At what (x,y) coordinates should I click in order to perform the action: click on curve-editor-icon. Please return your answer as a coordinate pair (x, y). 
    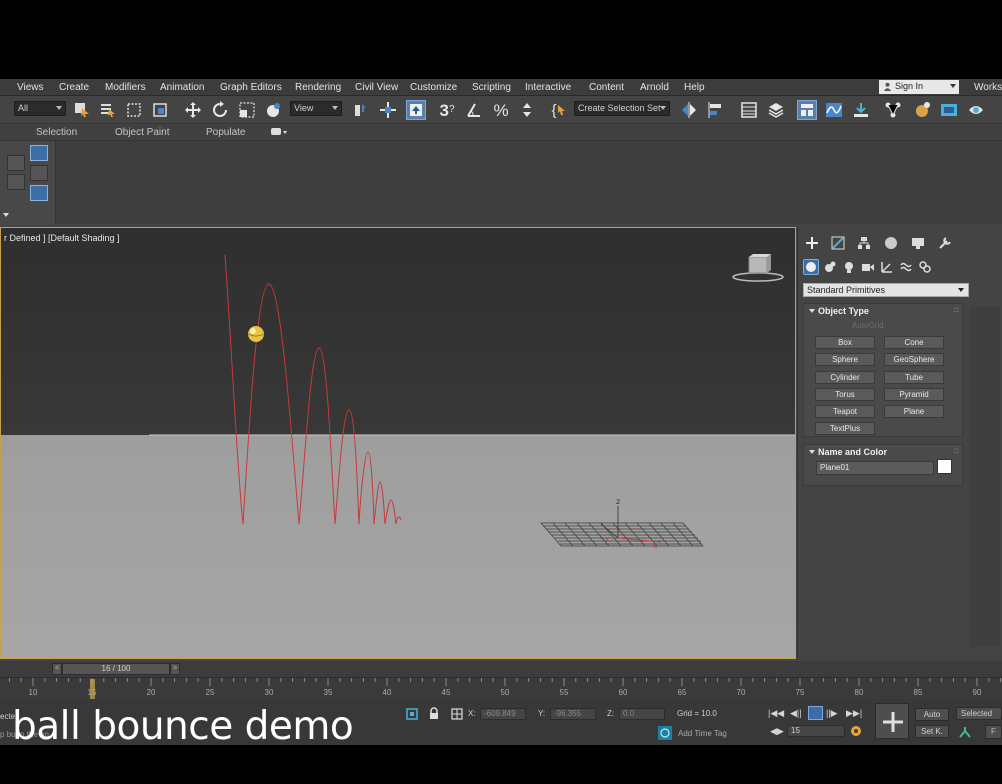
    Looking at the image, I should click on (834, 110).